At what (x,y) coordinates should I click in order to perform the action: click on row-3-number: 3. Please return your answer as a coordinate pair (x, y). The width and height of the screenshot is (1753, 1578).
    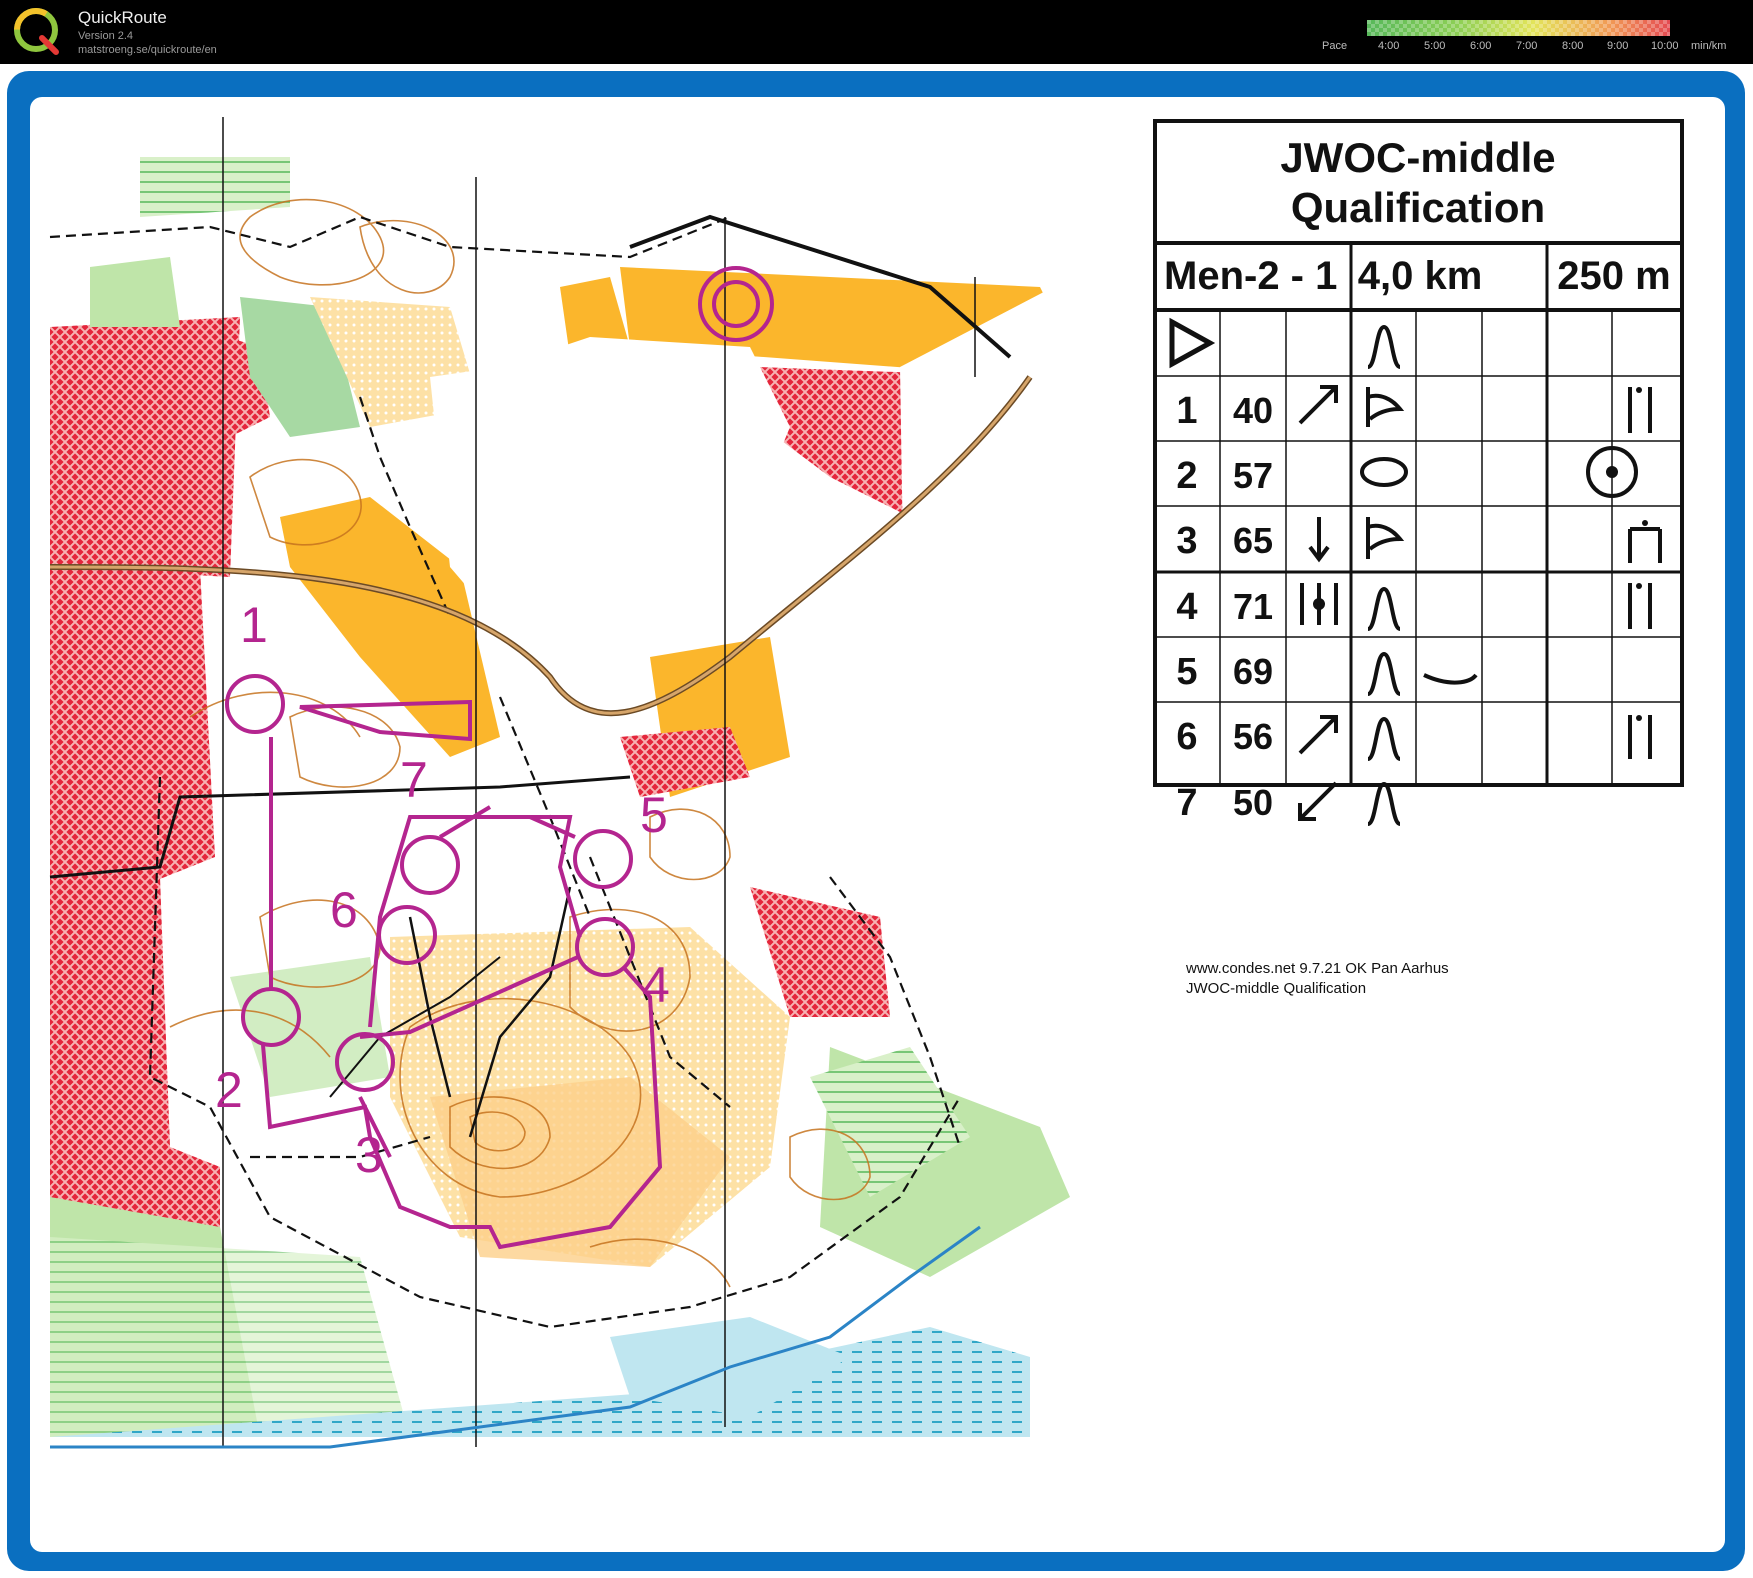
    Looking at the image, I should click on (1186, 541).